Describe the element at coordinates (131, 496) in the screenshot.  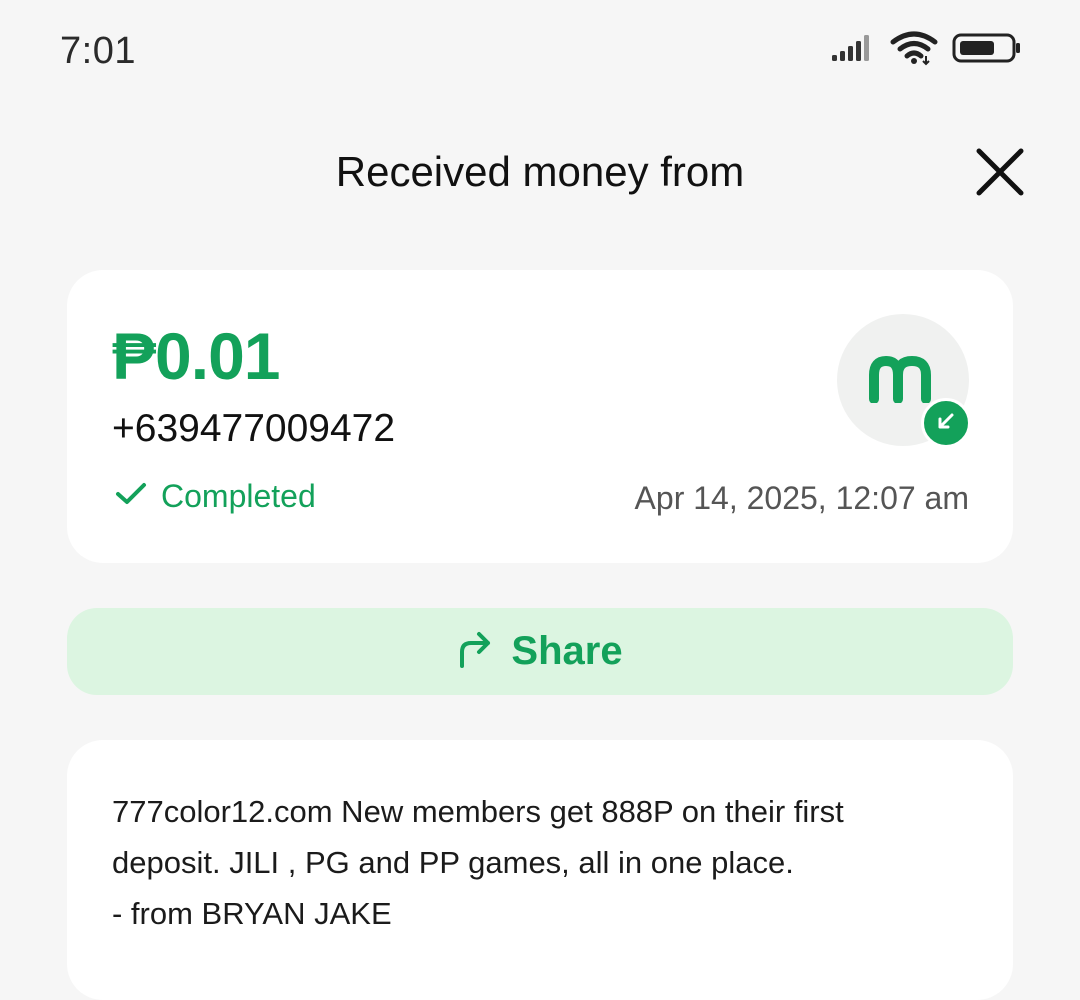
I see `checkmark-icon` at that location.